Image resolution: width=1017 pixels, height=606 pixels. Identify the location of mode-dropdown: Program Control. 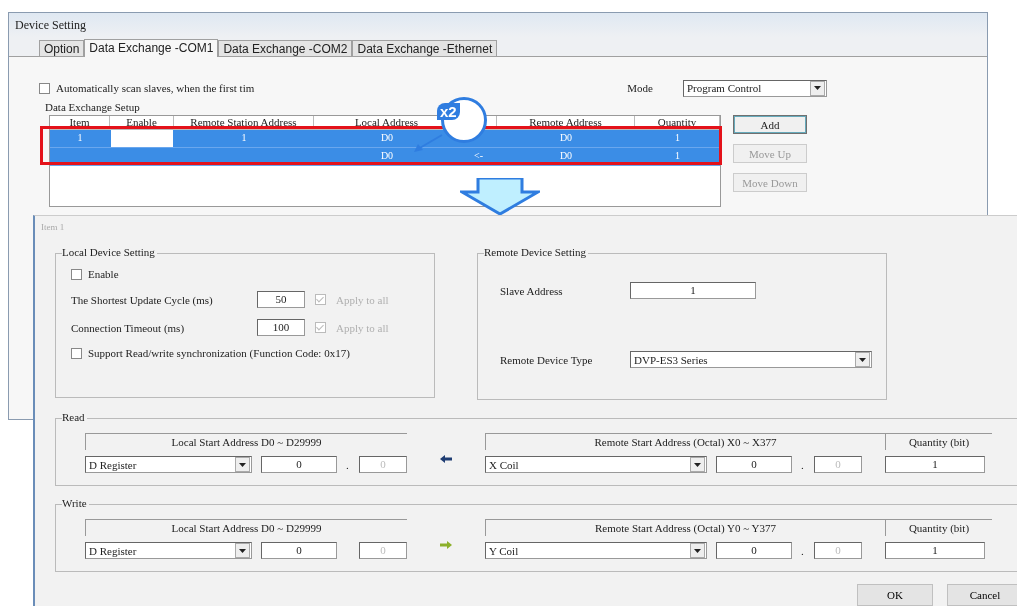
(755, 88).